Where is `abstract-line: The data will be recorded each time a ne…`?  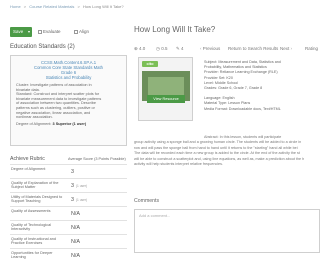 abstract-line: The data will be recorded each time a ne… is located at coordinates (217, 153).